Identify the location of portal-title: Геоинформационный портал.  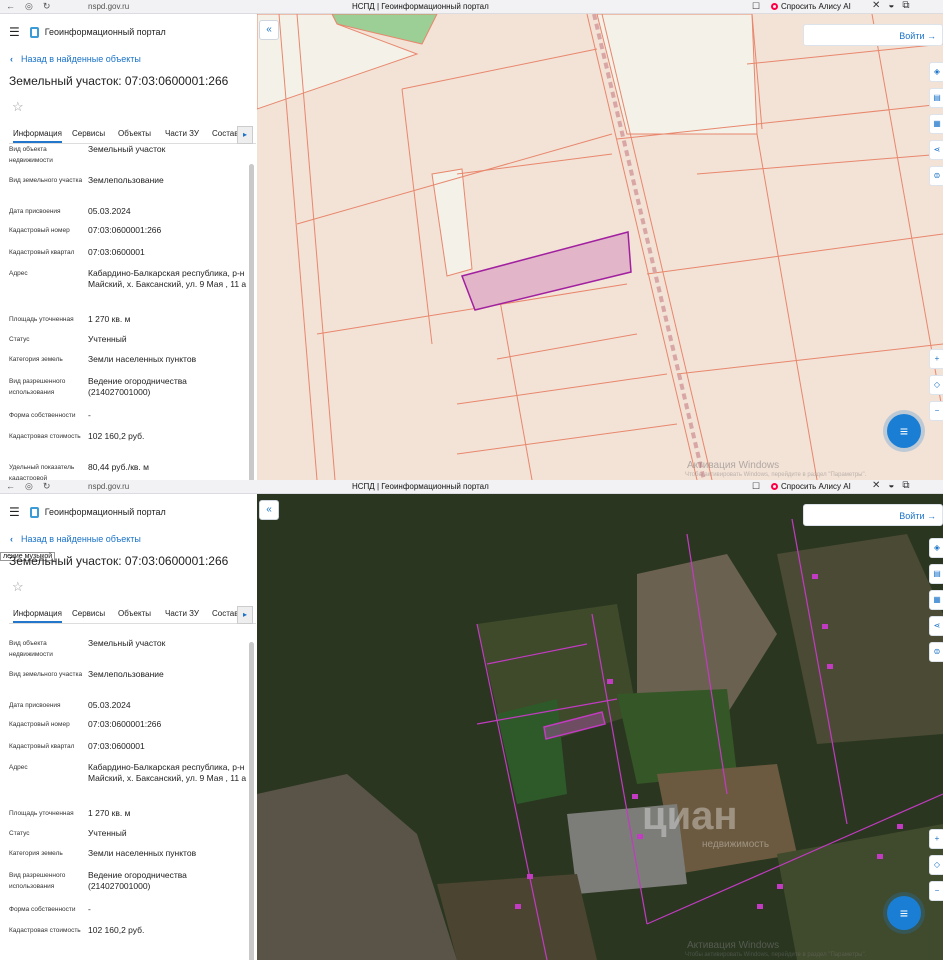
(105, 512).